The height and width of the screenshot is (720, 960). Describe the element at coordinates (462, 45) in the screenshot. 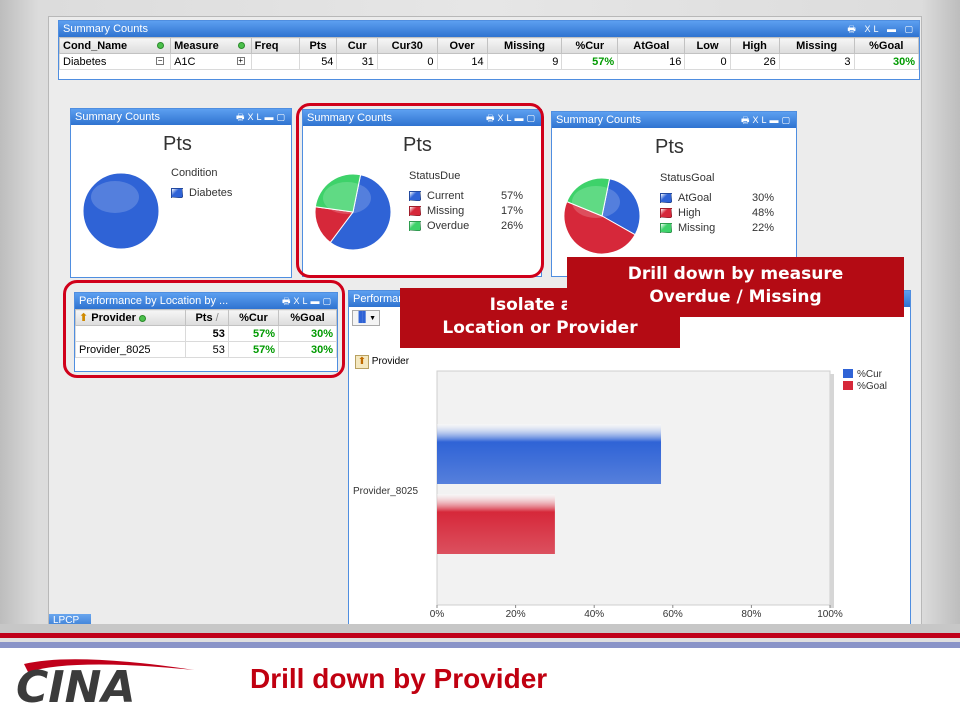

I see `col-header: Over` at that location.